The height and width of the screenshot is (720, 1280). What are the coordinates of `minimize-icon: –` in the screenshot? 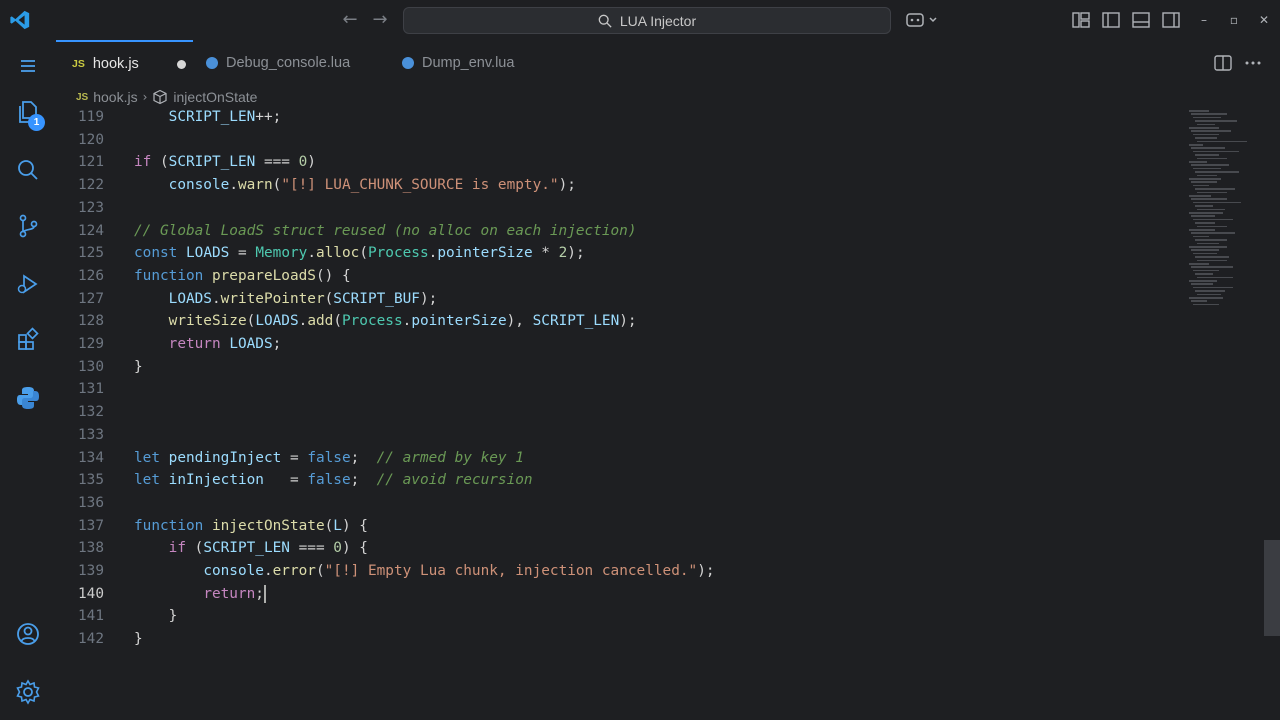 It's located at (1204, 20).